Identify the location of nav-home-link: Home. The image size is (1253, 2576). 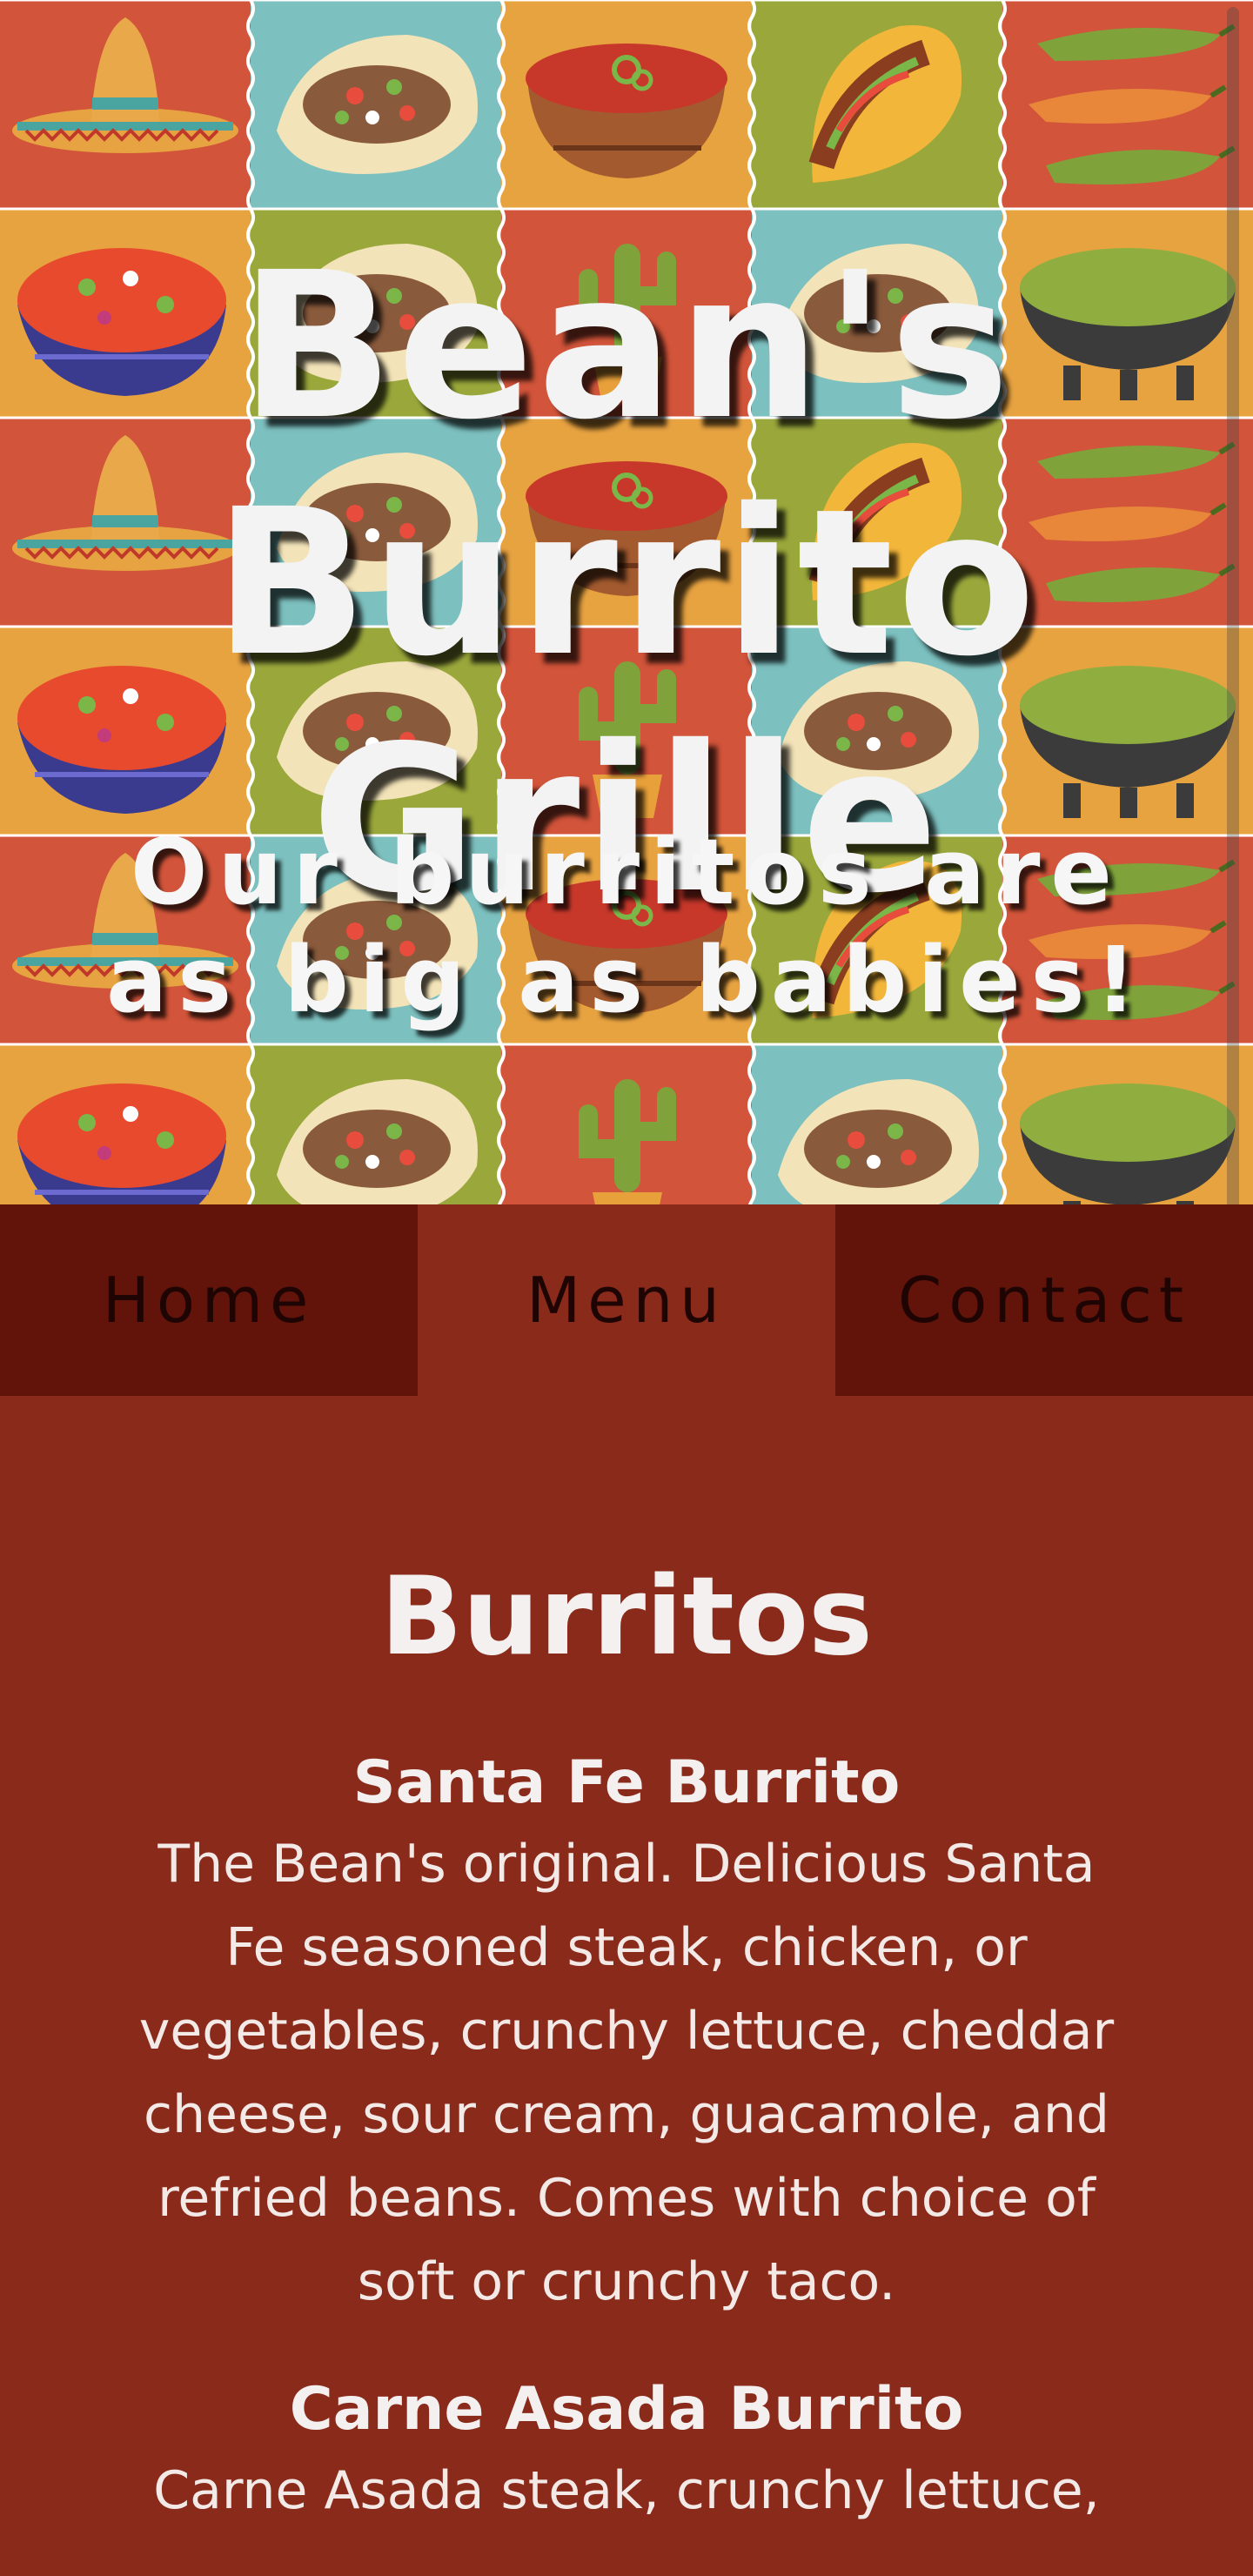
(209, 1300).